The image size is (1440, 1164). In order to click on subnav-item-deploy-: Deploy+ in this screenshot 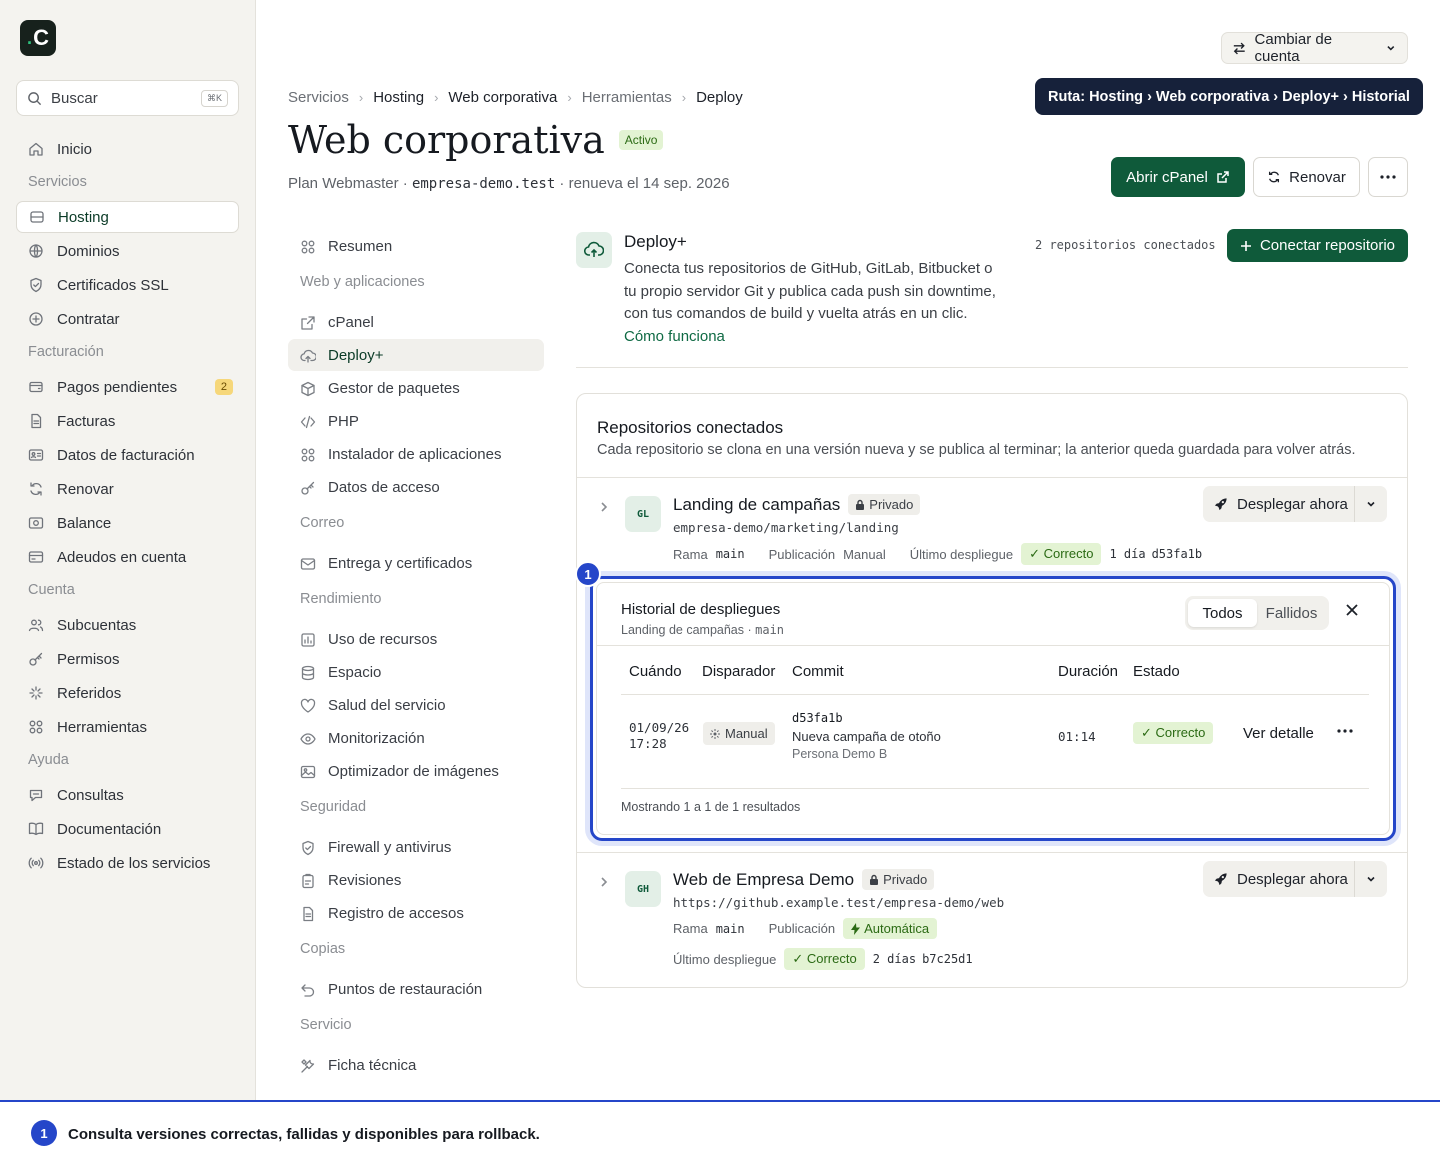, I will do `click(416, 355)`.